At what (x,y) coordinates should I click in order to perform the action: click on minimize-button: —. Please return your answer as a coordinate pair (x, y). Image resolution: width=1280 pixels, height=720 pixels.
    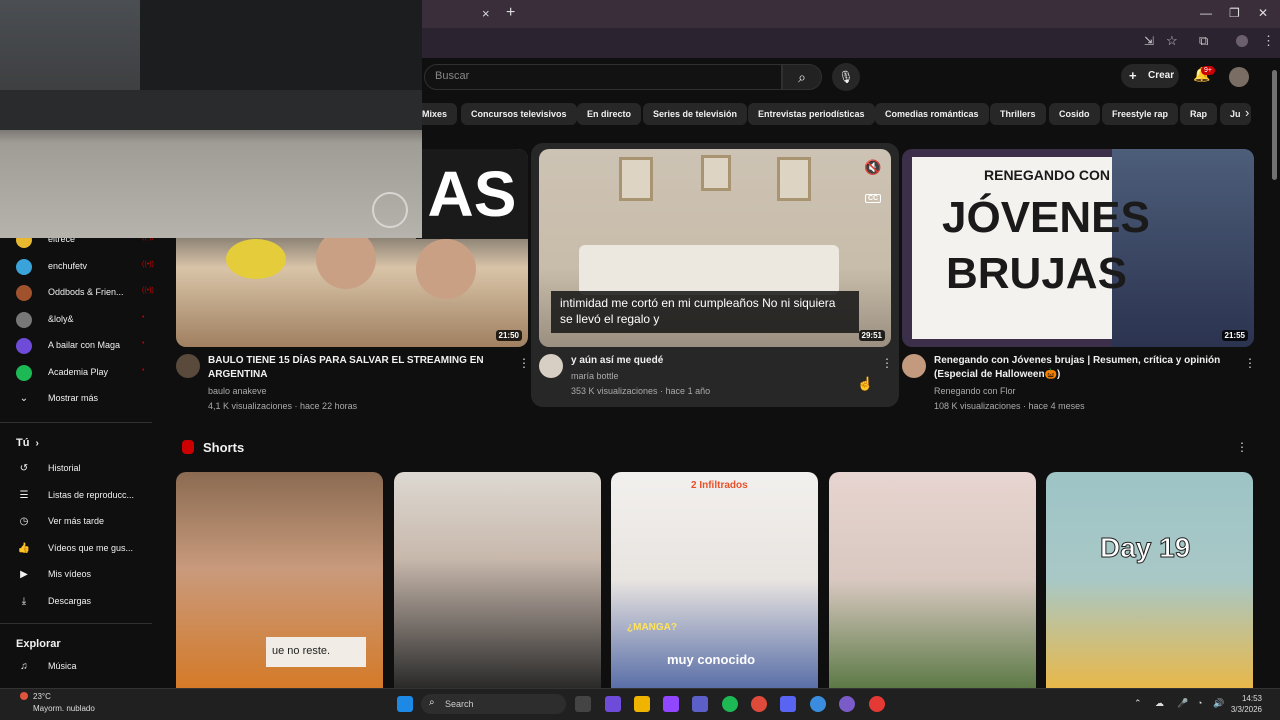
    Looking at the image, I should click on (1206, 13).